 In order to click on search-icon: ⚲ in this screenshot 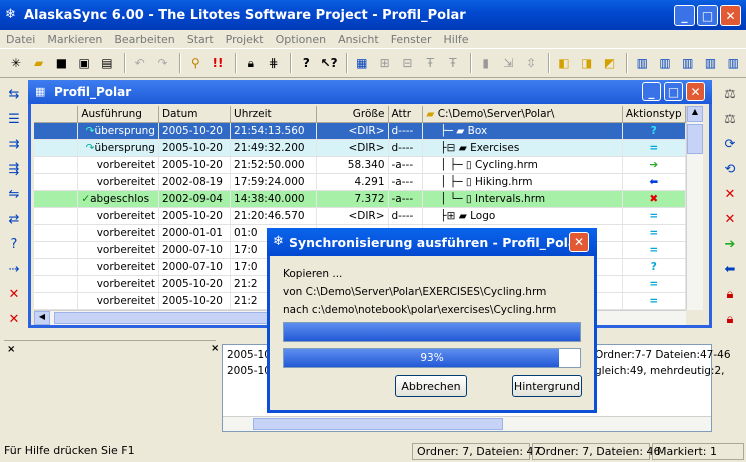, I will do `click(195, 63)`.